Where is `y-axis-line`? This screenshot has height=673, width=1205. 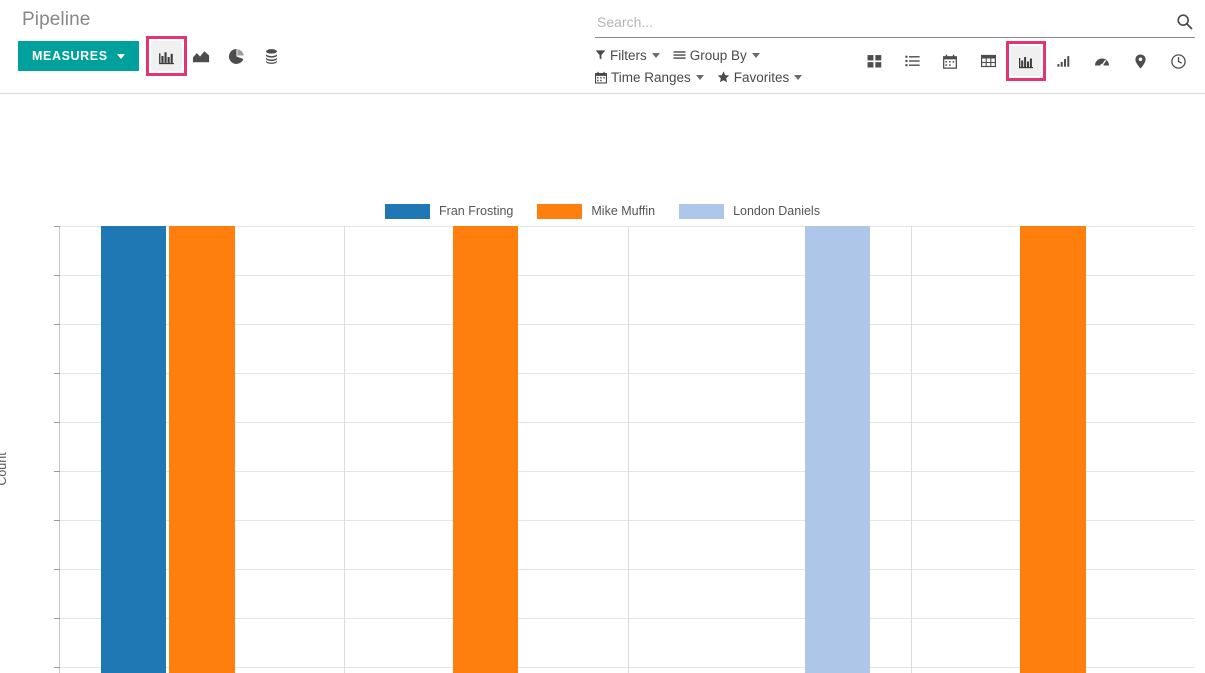 y-axis-line is located at coordinates (59, 449).